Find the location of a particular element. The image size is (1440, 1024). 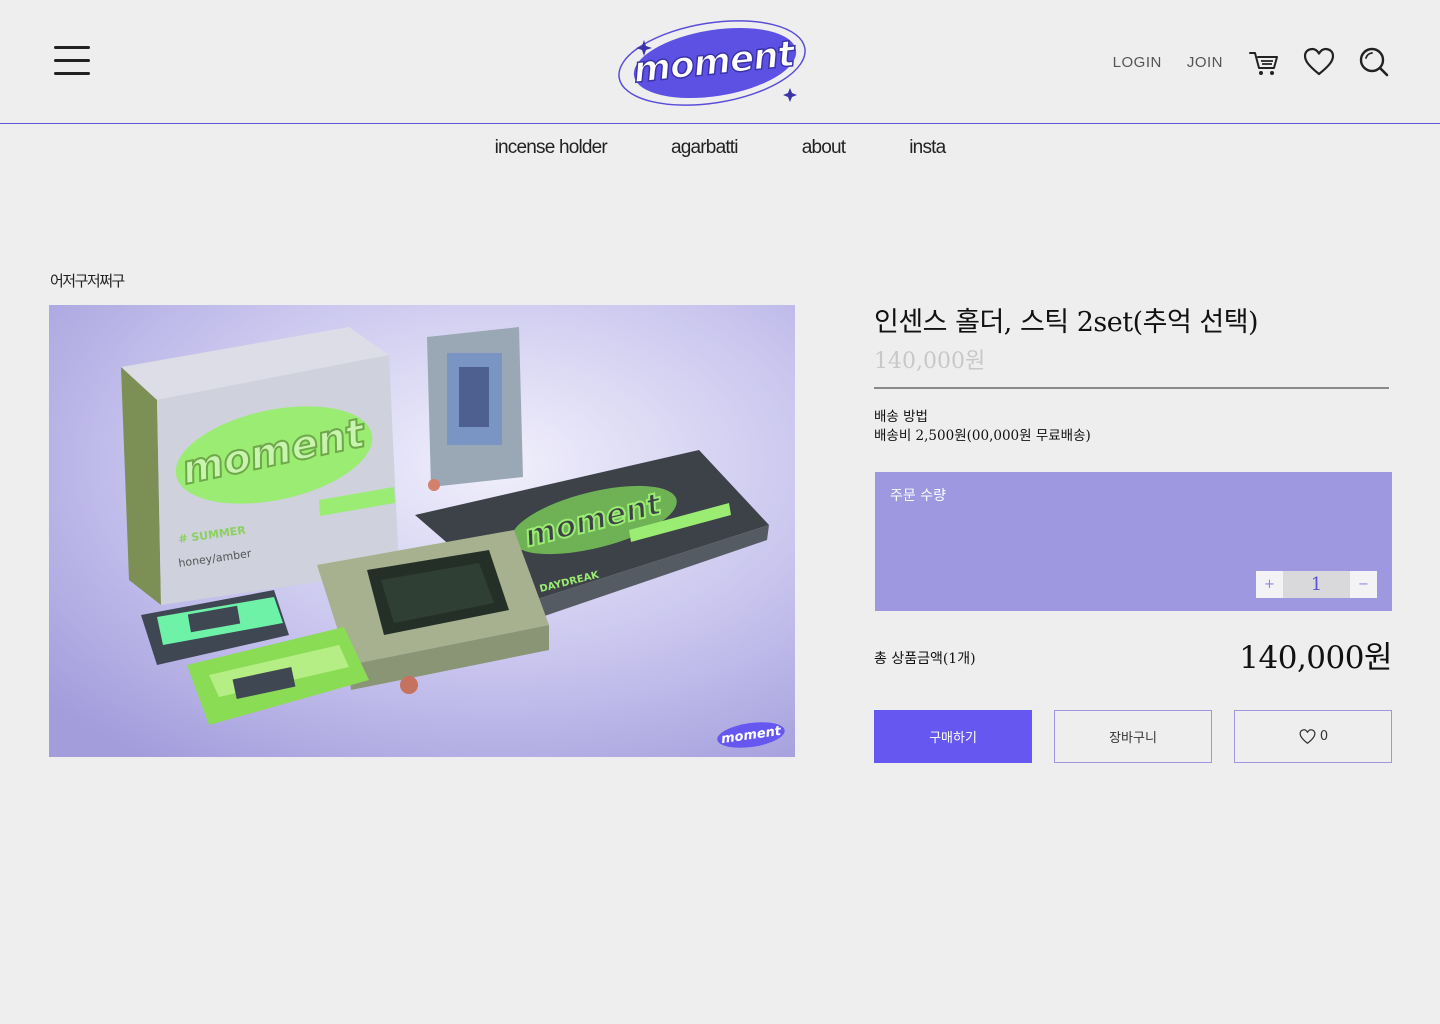

product-title: 인센스 홀더, 스틱 2set(추억 선택) is located at coordinates (1066, 322).